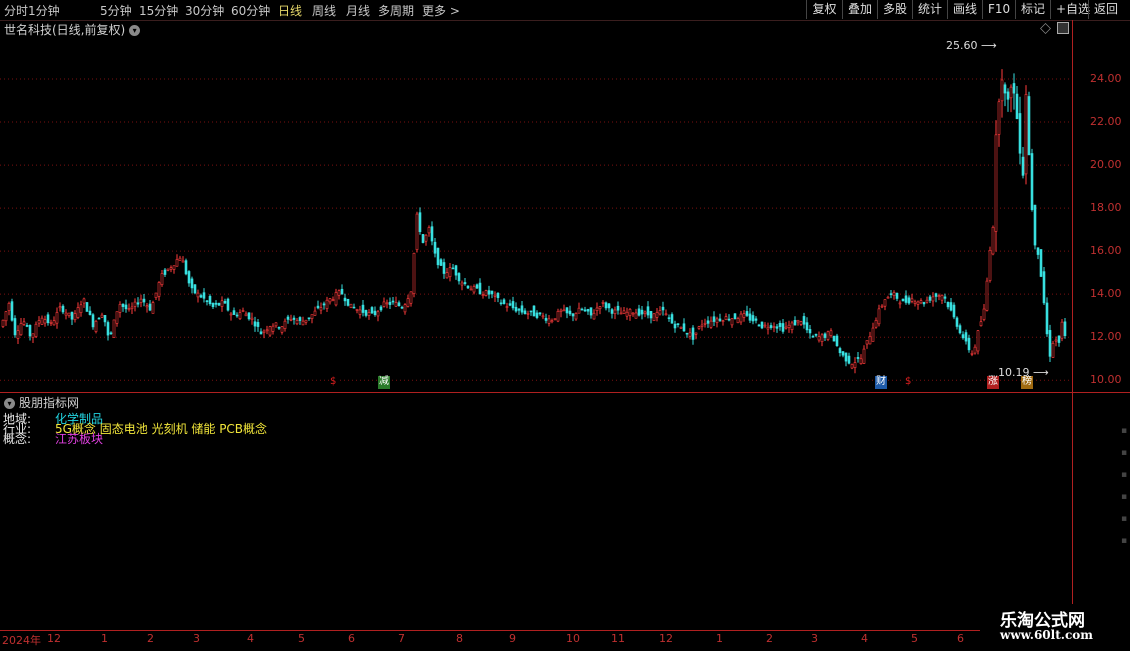 The width and height of the screenshot is (1130, 651). Describe the element at coordinates (384, 382) in the screenshot. I see `event-marker-reduce: 减` at that location.